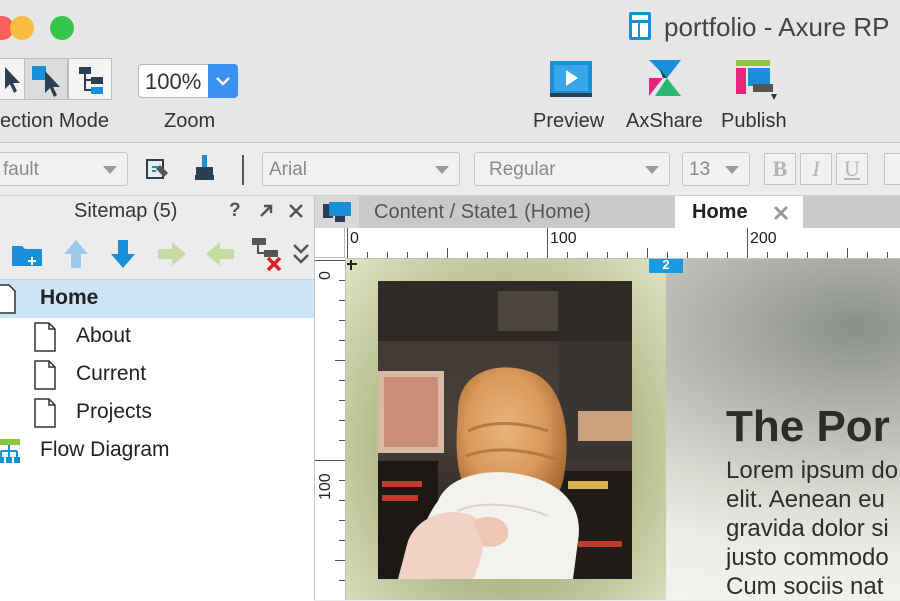 Image resolution: width=900 pixels, height=601 pixels. I want to click on minimize-window-button, so click(22, 28).